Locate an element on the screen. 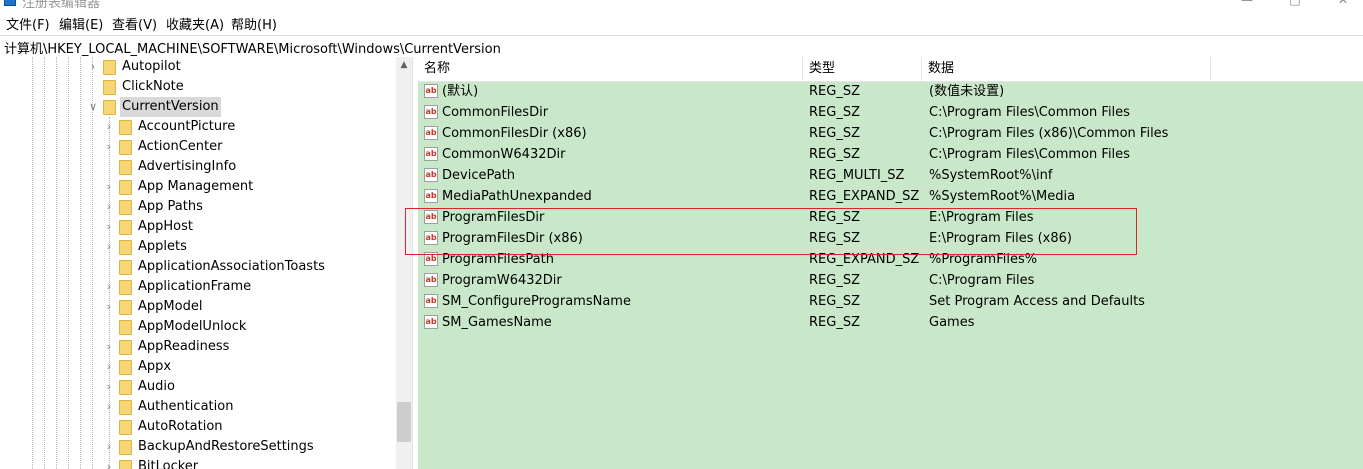 This screenshot has height=469, width=1363. tree-item-label: ApplicationFrame is located at coordinates (195, 286).